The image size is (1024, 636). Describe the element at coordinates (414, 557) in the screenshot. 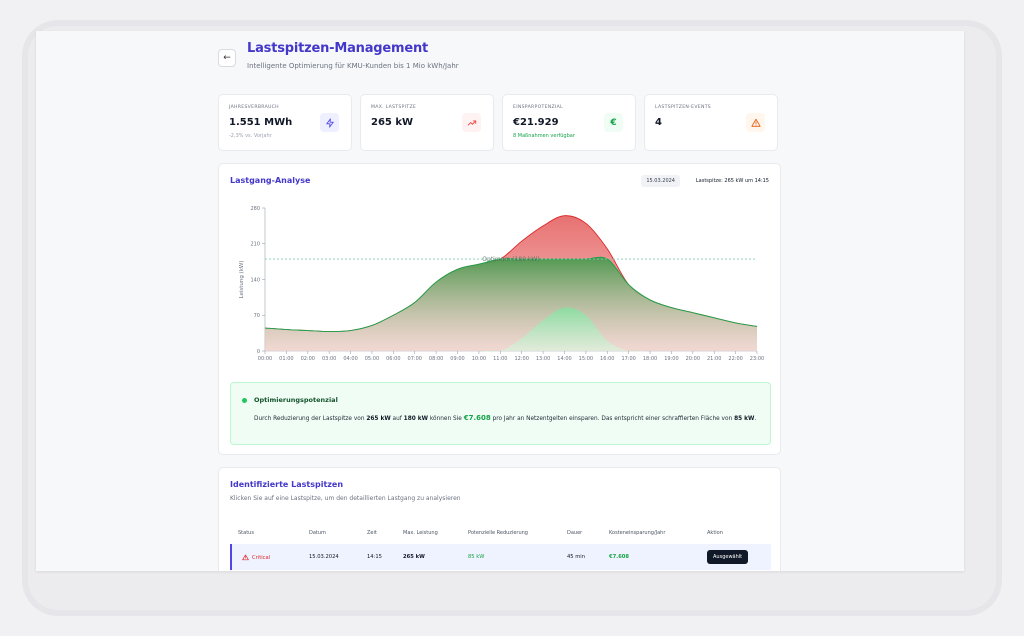

I see `max-power-cell: 265 kW` at that location.